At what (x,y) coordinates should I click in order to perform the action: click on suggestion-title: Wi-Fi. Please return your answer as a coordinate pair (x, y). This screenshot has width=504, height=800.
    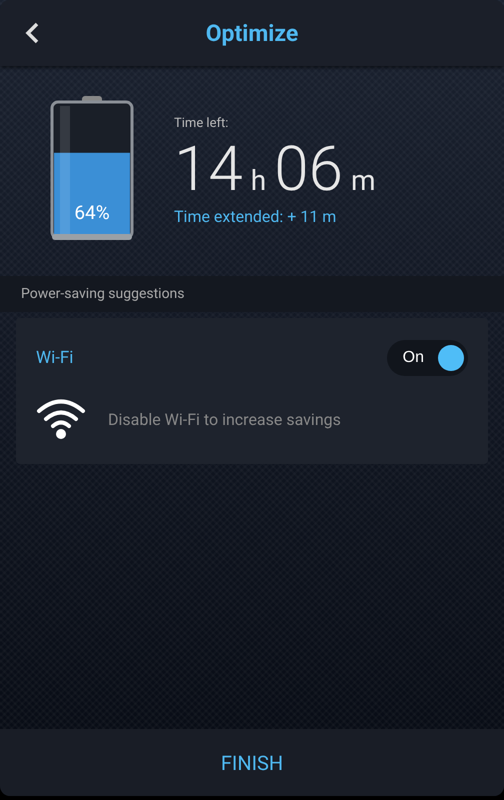
    Looking at the image, I should click on (55, 358).